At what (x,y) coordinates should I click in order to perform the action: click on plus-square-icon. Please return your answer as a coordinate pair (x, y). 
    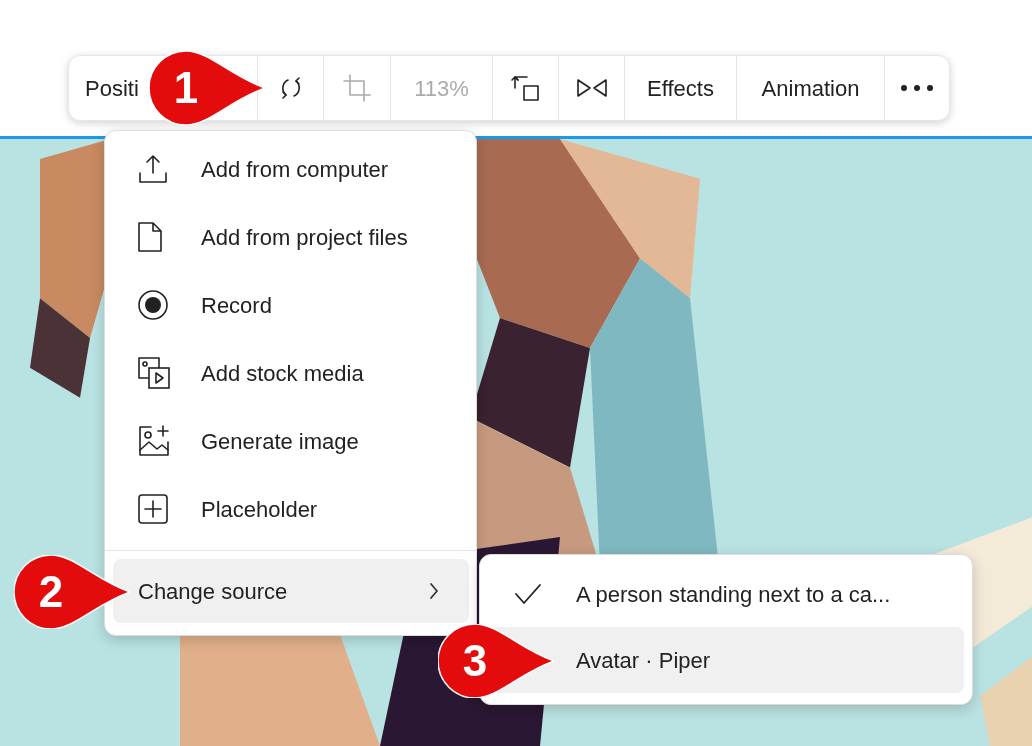
    Looking at the image, I should click on (153, 509).